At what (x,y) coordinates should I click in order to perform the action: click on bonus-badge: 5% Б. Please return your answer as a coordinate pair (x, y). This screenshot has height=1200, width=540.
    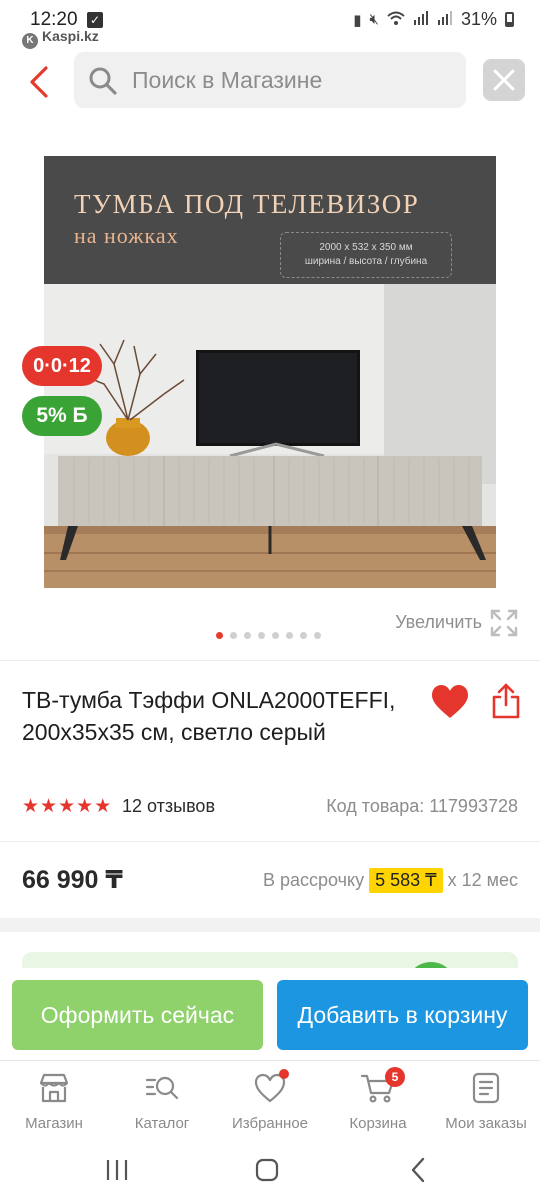
    Looking at the image, I should click on (62, 416).